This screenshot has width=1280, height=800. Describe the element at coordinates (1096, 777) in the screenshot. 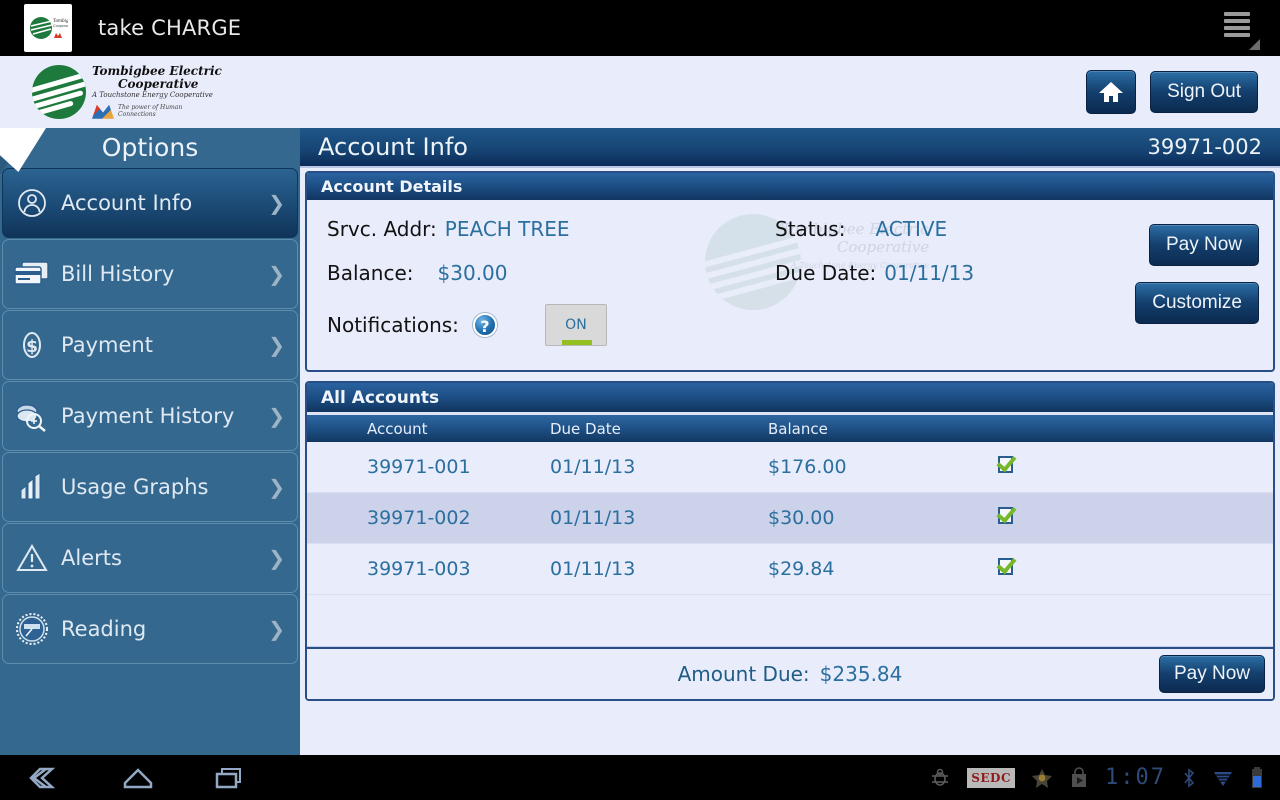

I see `status-icons: SEDC 1:07` at that location.